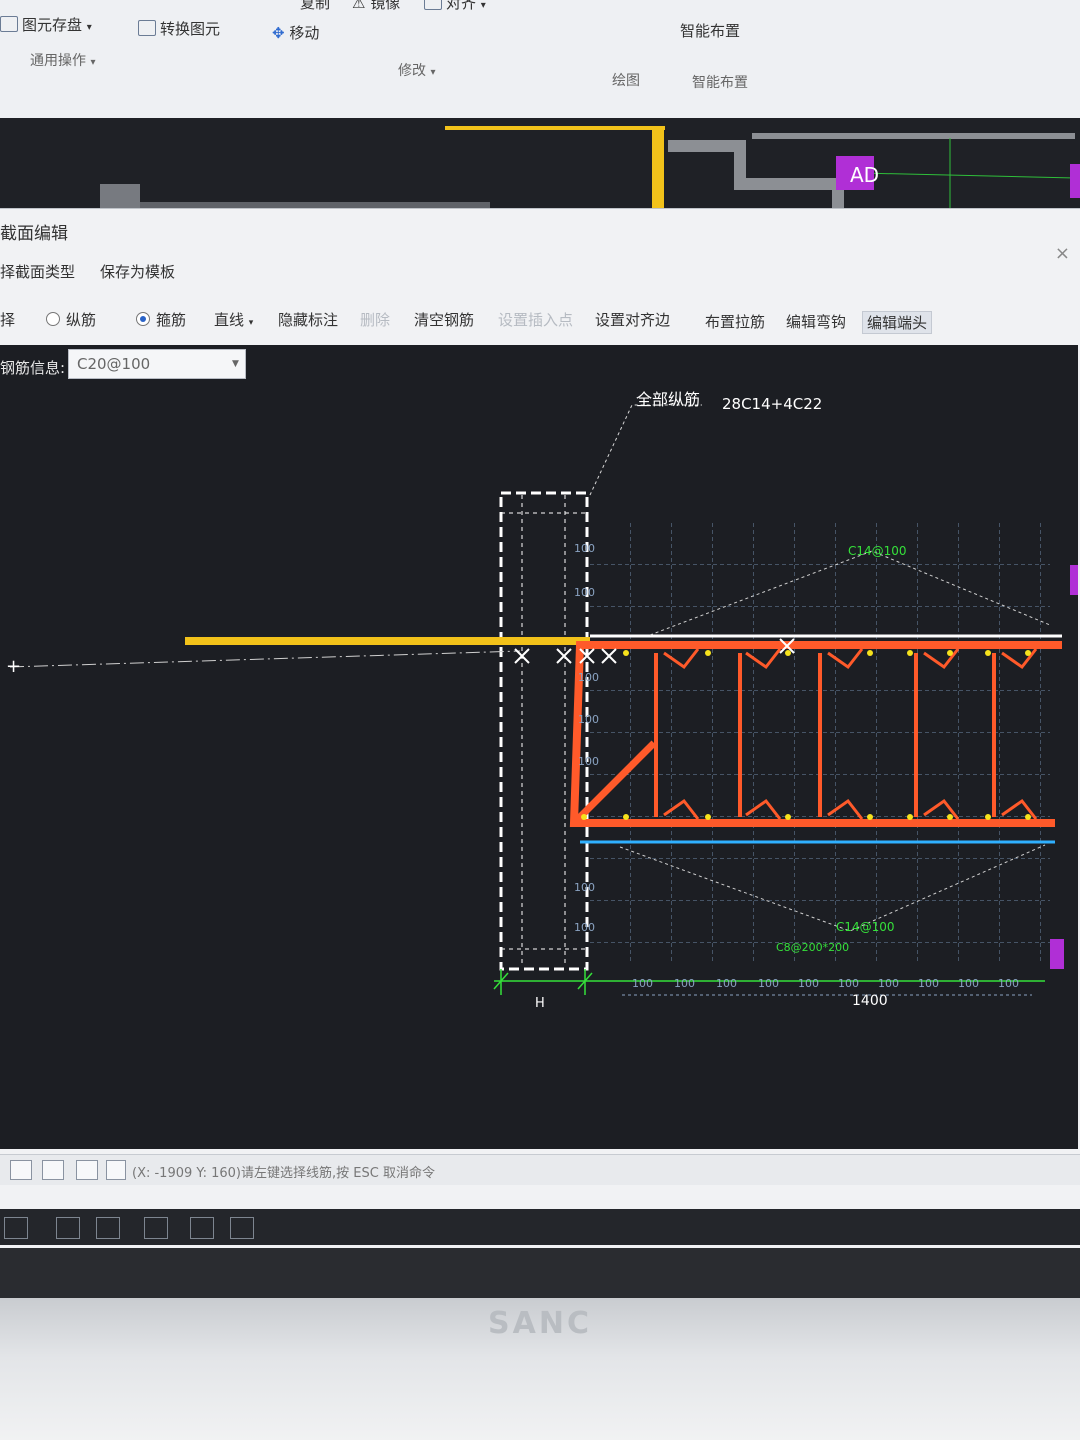 The image size is (1080, 1440). Describe the element at coordinates (870, 1001) in the screenshot. I see `total-dimension-label: 1400` at that location.